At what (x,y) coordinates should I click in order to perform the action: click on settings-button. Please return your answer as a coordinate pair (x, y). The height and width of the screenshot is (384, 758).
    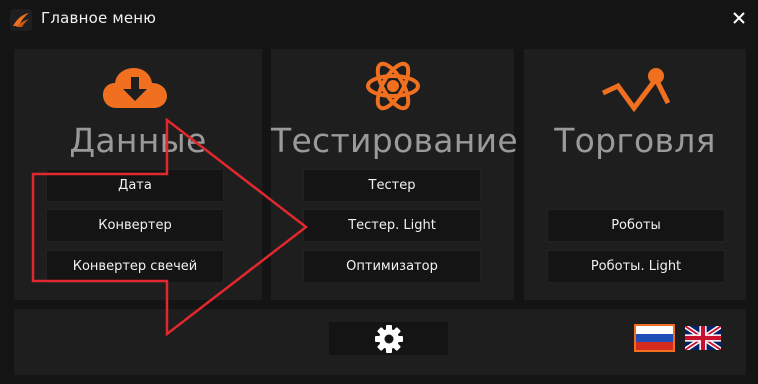
    Looking at the image, I should click on (388, 338).